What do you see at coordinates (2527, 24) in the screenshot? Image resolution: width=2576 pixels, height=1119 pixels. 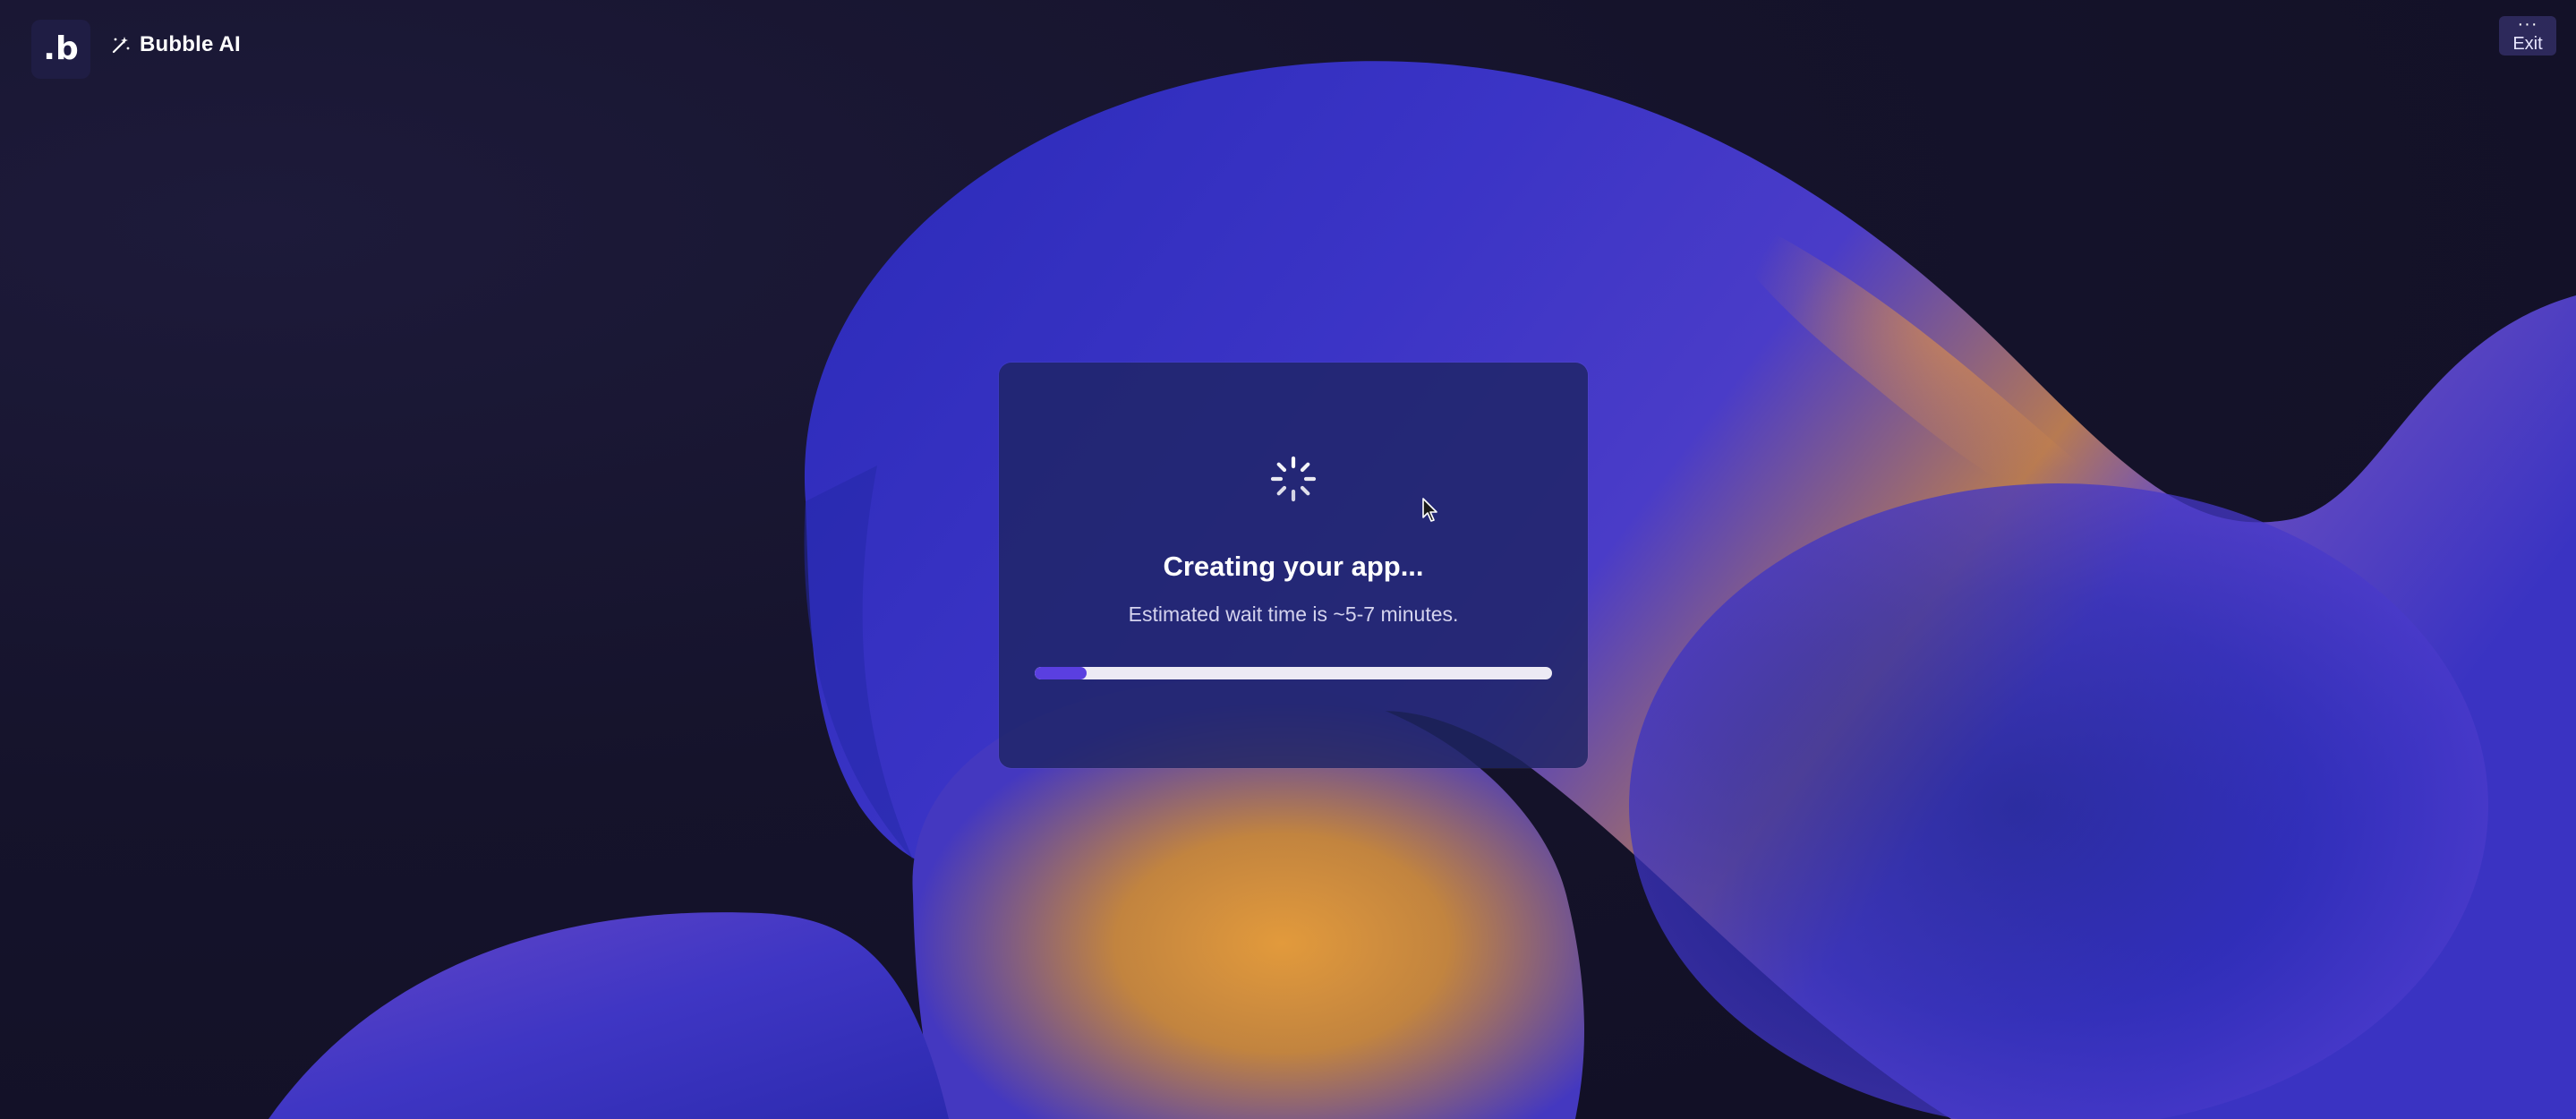 I see `more-dots-icon: ···` at bounding box center [2527, 24].